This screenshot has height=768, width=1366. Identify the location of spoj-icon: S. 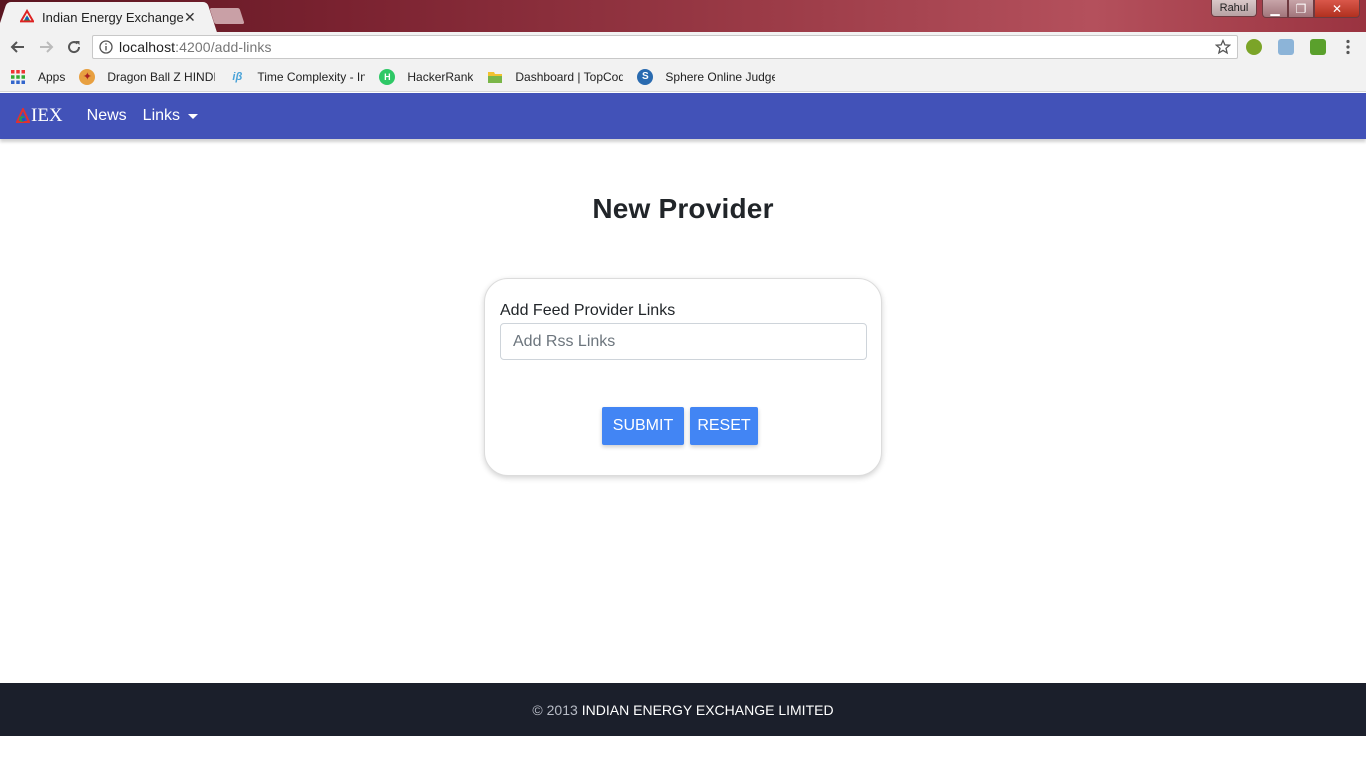
(645, 76).